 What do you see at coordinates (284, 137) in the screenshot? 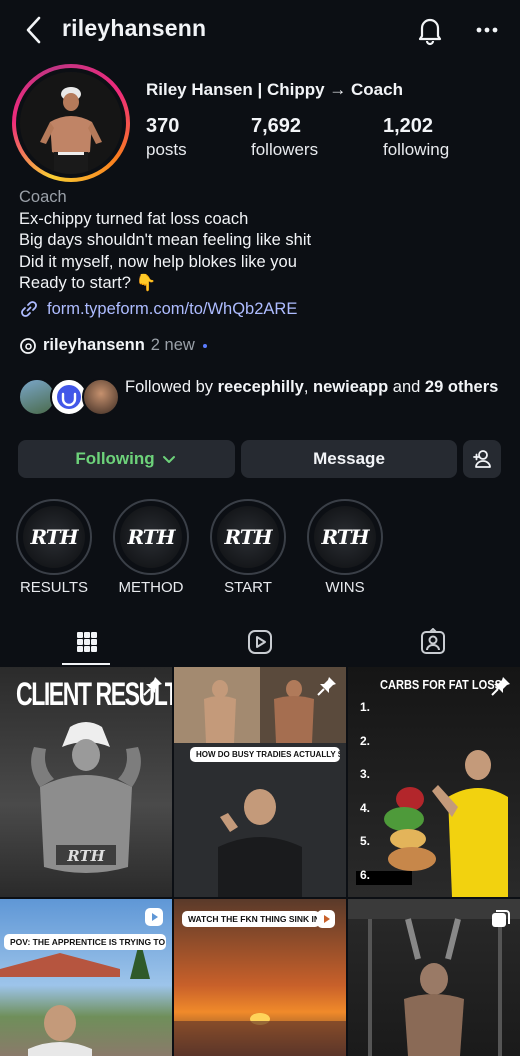
I see `followers-stat: 7,692 followers` at bounding box center [284, 137].